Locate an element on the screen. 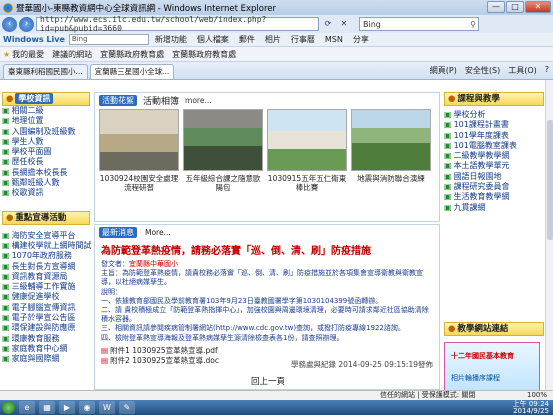 The image size is (553, 415). photo-caption: 地震與消防聯合演練 is located at coordinates (391, 178).